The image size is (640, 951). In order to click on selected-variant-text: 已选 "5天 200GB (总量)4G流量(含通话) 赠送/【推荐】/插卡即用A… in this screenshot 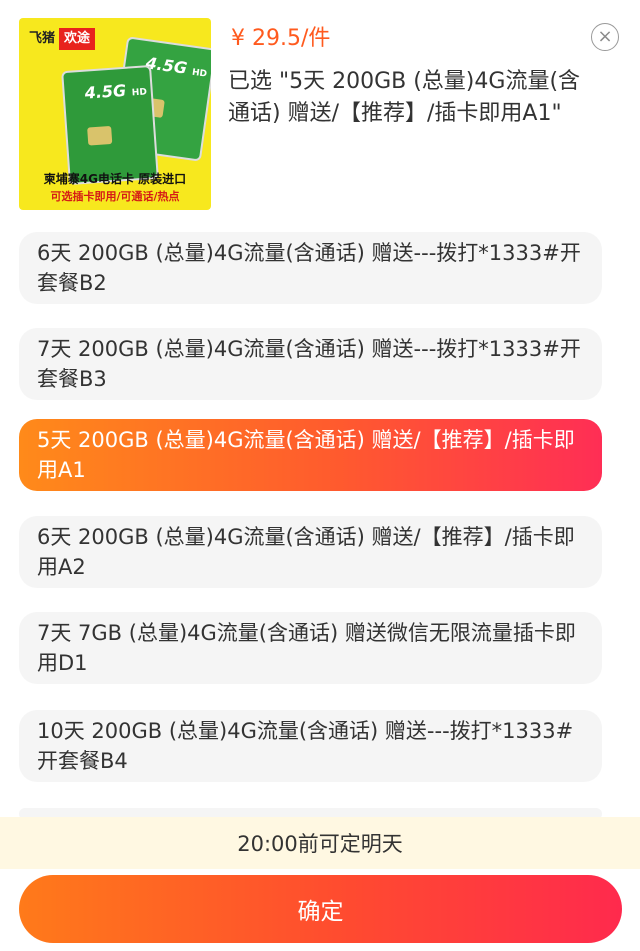, I will do `click(404, 97)`.